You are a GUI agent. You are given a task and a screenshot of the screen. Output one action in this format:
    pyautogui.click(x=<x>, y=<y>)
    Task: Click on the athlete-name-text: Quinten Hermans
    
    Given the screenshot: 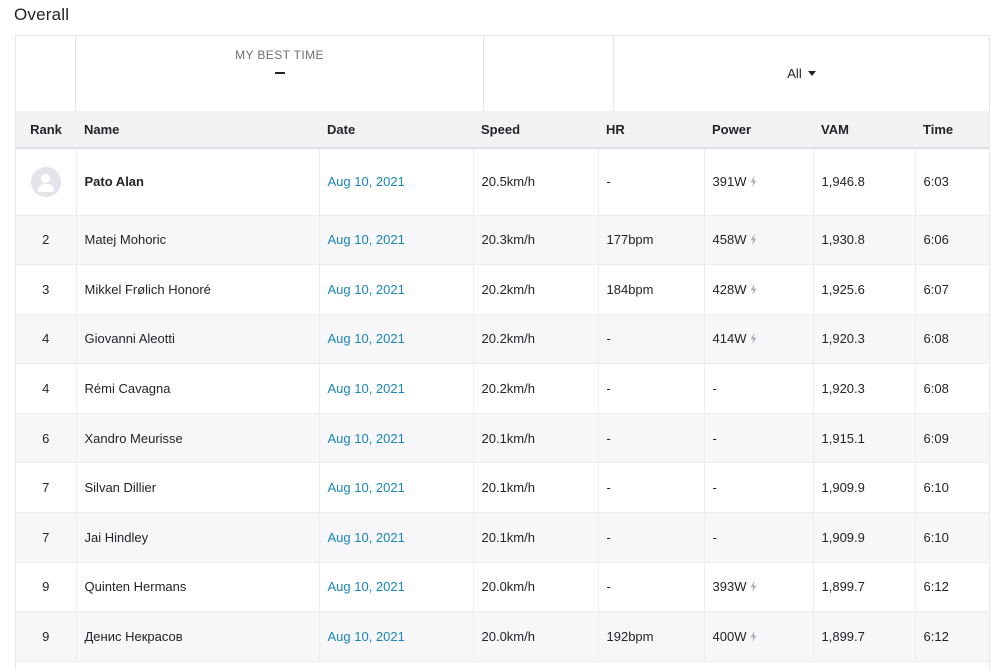 What is the action you would take?
    pyautogui.click(x=136, y=586)
    